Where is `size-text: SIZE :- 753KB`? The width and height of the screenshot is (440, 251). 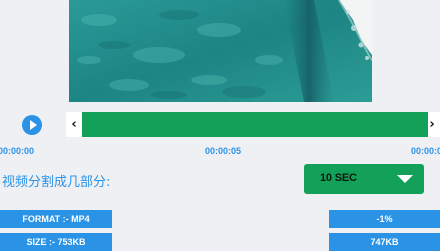 size-text: SIZE :- 753KB is located at coordinates (56, 242).